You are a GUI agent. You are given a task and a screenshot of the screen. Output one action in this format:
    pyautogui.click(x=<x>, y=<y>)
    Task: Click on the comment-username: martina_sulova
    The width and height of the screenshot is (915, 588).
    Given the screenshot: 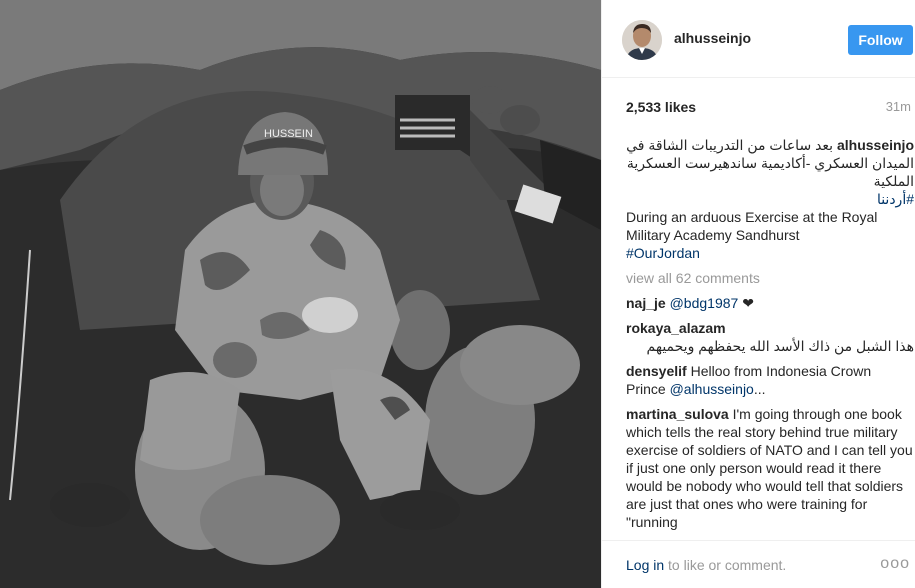 What is the action you would take?
    pyautogui.click(x=677, y=414)
    